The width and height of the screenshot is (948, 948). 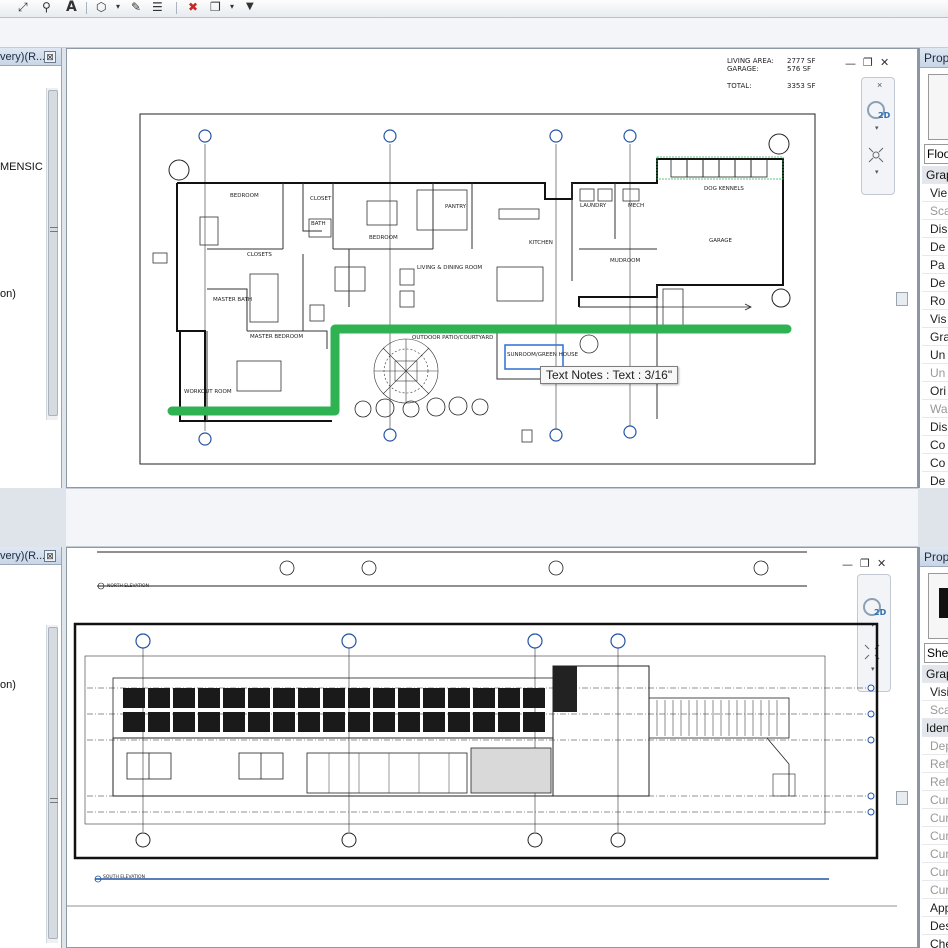 What do you see at coordinates (208, 392) in the screenshot?
I see `room-label: WORKOUT ROOM` at bounding box center [208, 392].